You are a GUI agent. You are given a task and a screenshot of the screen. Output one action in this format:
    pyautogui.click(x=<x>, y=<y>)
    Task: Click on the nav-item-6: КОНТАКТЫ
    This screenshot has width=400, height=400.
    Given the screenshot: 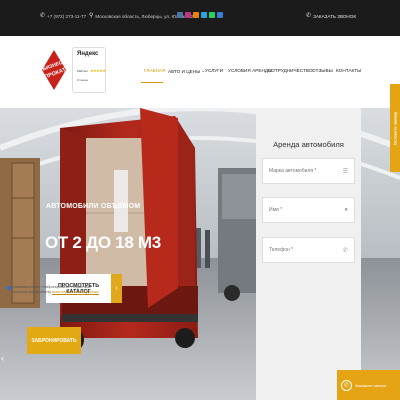 What is the action you would take?
    pyautogui.click(x=348, y=70)
    